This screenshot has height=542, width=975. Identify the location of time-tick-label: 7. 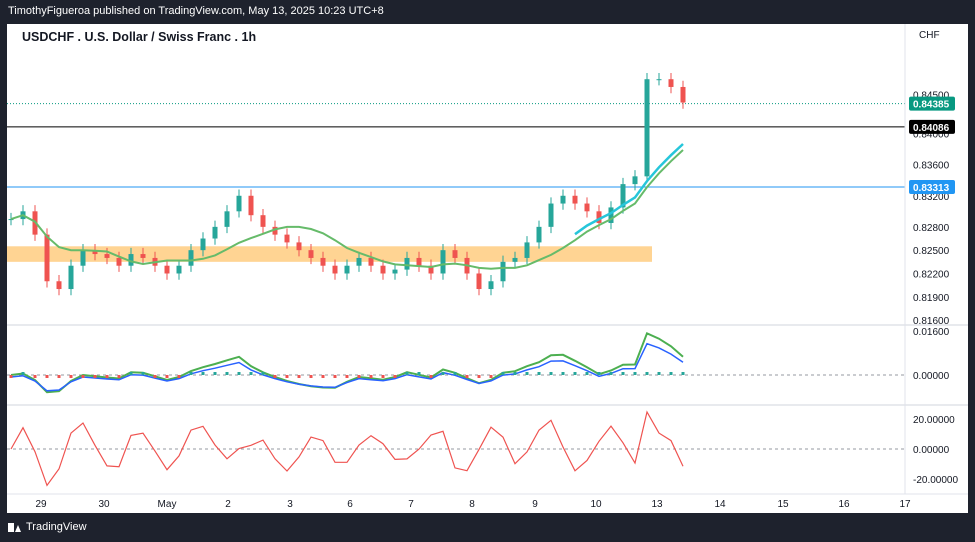
(411, 504).